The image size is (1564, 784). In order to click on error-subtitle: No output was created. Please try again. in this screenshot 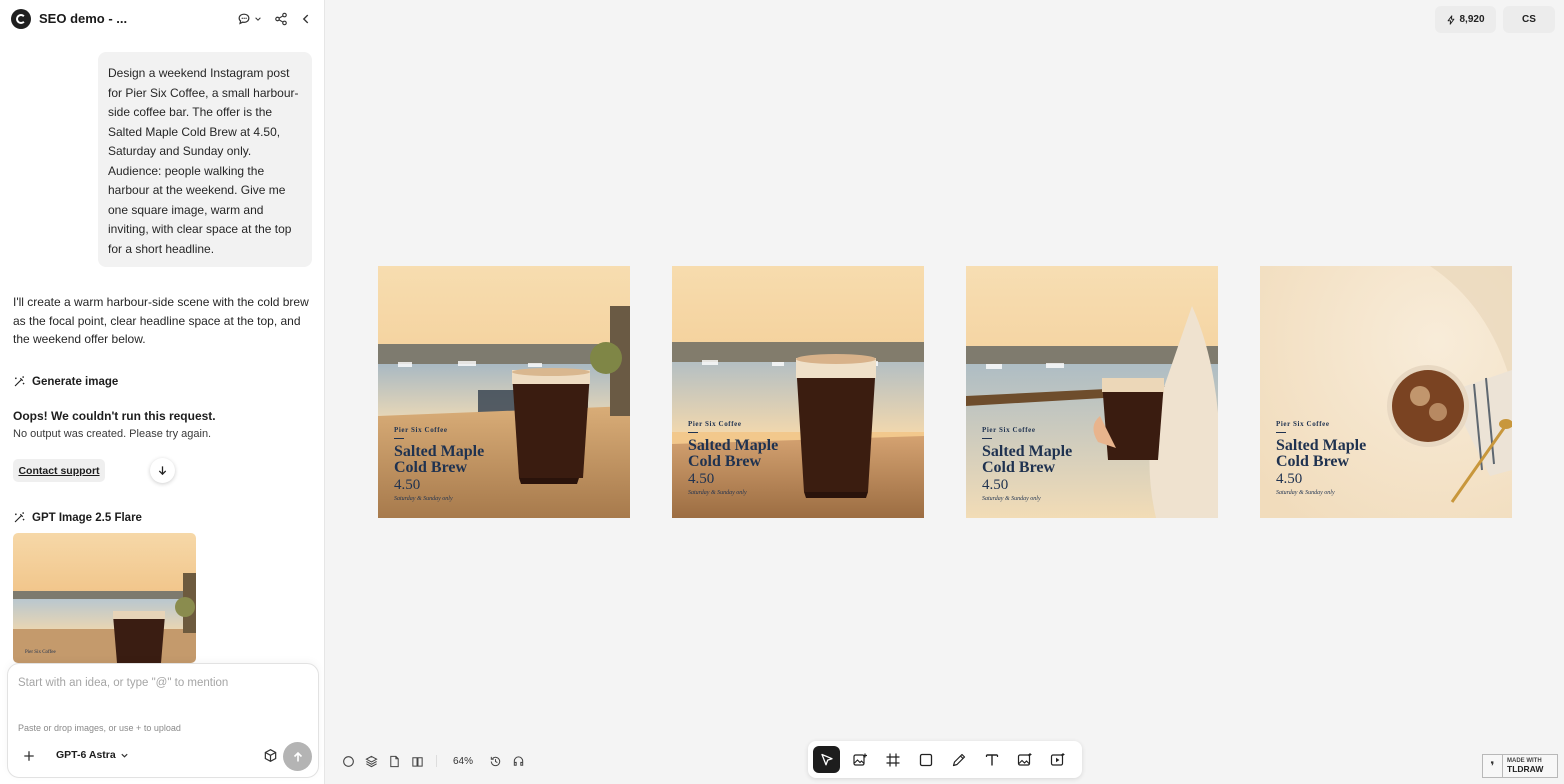, I will do `click(112, 434)`.